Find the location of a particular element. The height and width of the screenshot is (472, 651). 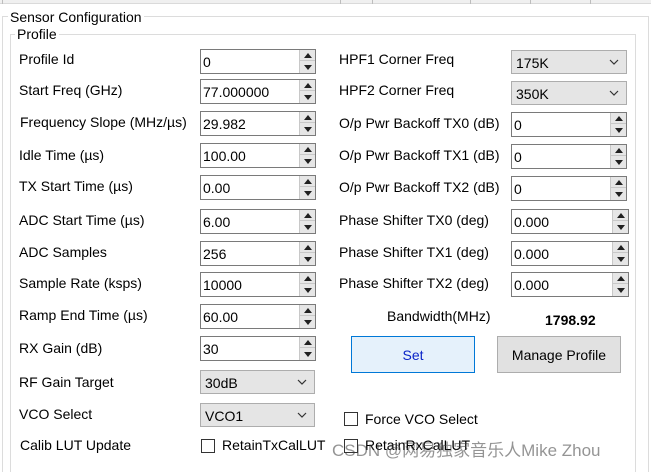

start-freq-label: Start Freq (GHz) is located at coordinates (71, 90).